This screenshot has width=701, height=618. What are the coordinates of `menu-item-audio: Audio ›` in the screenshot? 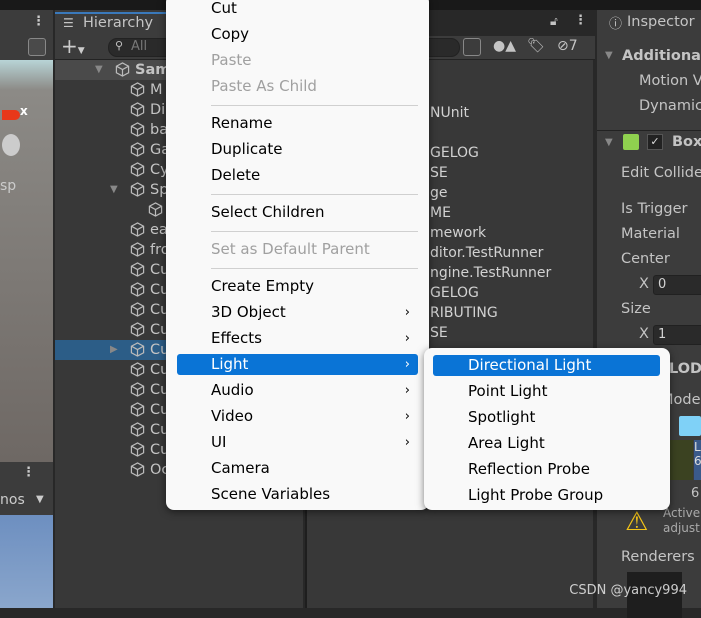 It's located at (297, 390).